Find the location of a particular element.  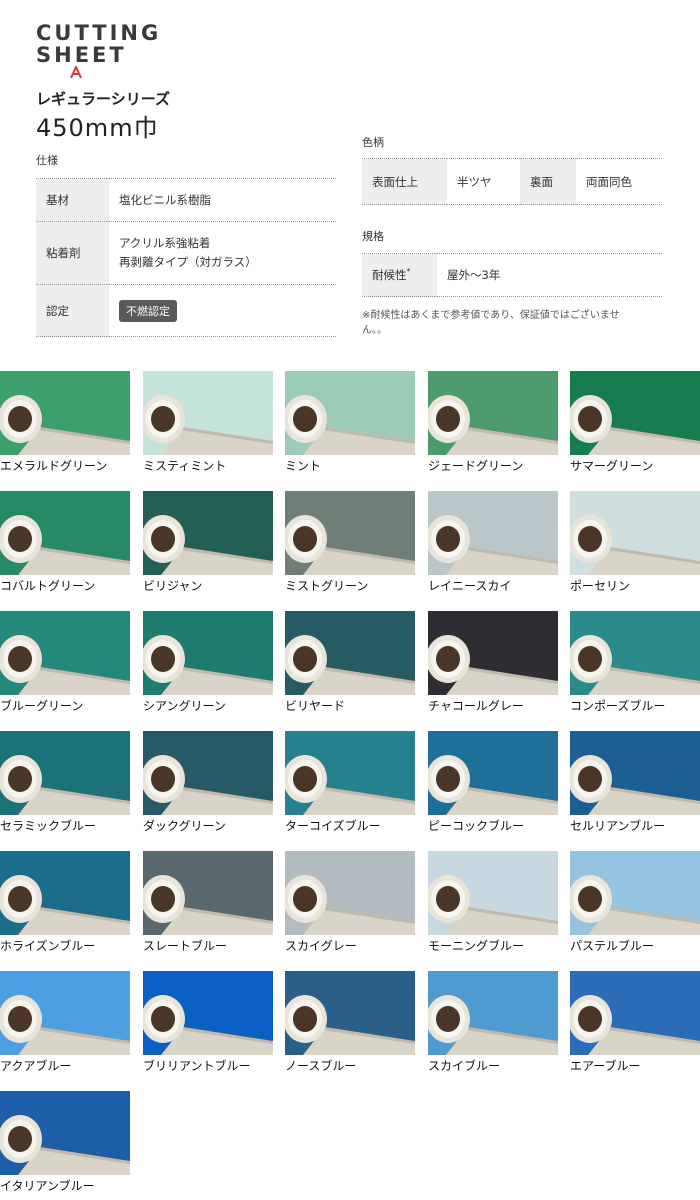

swatch-name: ミストグリーン is located at coordinates (327, 586).